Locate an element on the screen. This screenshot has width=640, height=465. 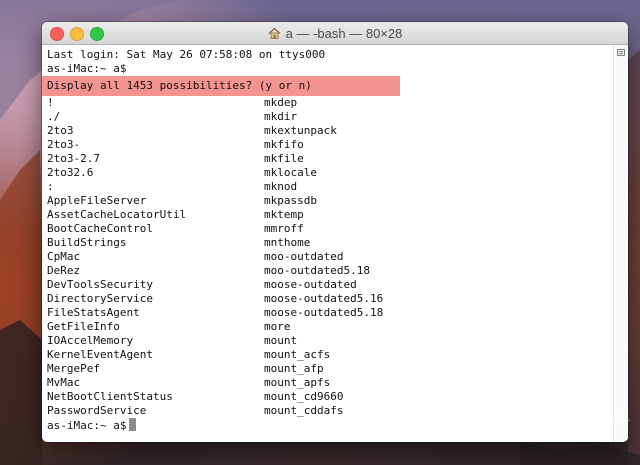
completion-item-left: IOAccelMemory is located at coordinates (90, 340).